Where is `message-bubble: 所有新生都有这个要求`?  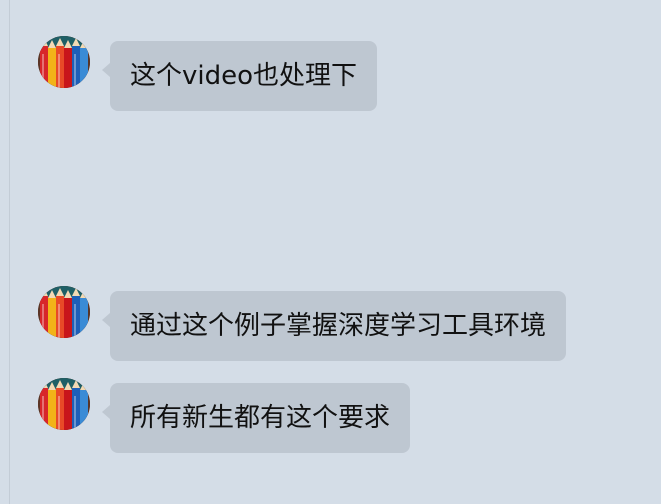
message-bubble: 所有新生都有这个要求 is located at coordinates (256, 418).